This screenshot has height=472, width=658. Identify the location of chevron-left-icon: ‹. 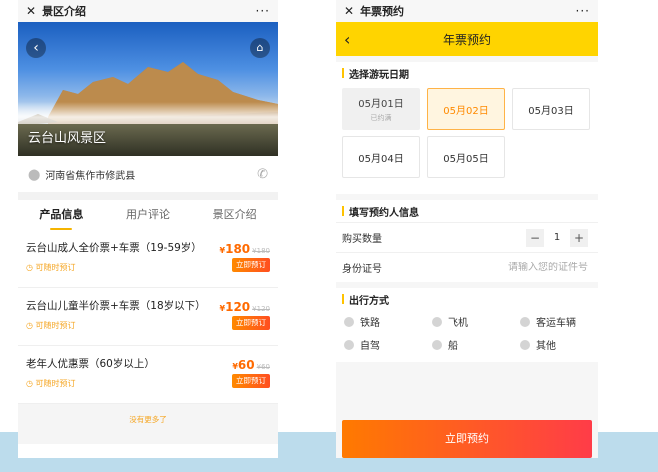
(347, 39).